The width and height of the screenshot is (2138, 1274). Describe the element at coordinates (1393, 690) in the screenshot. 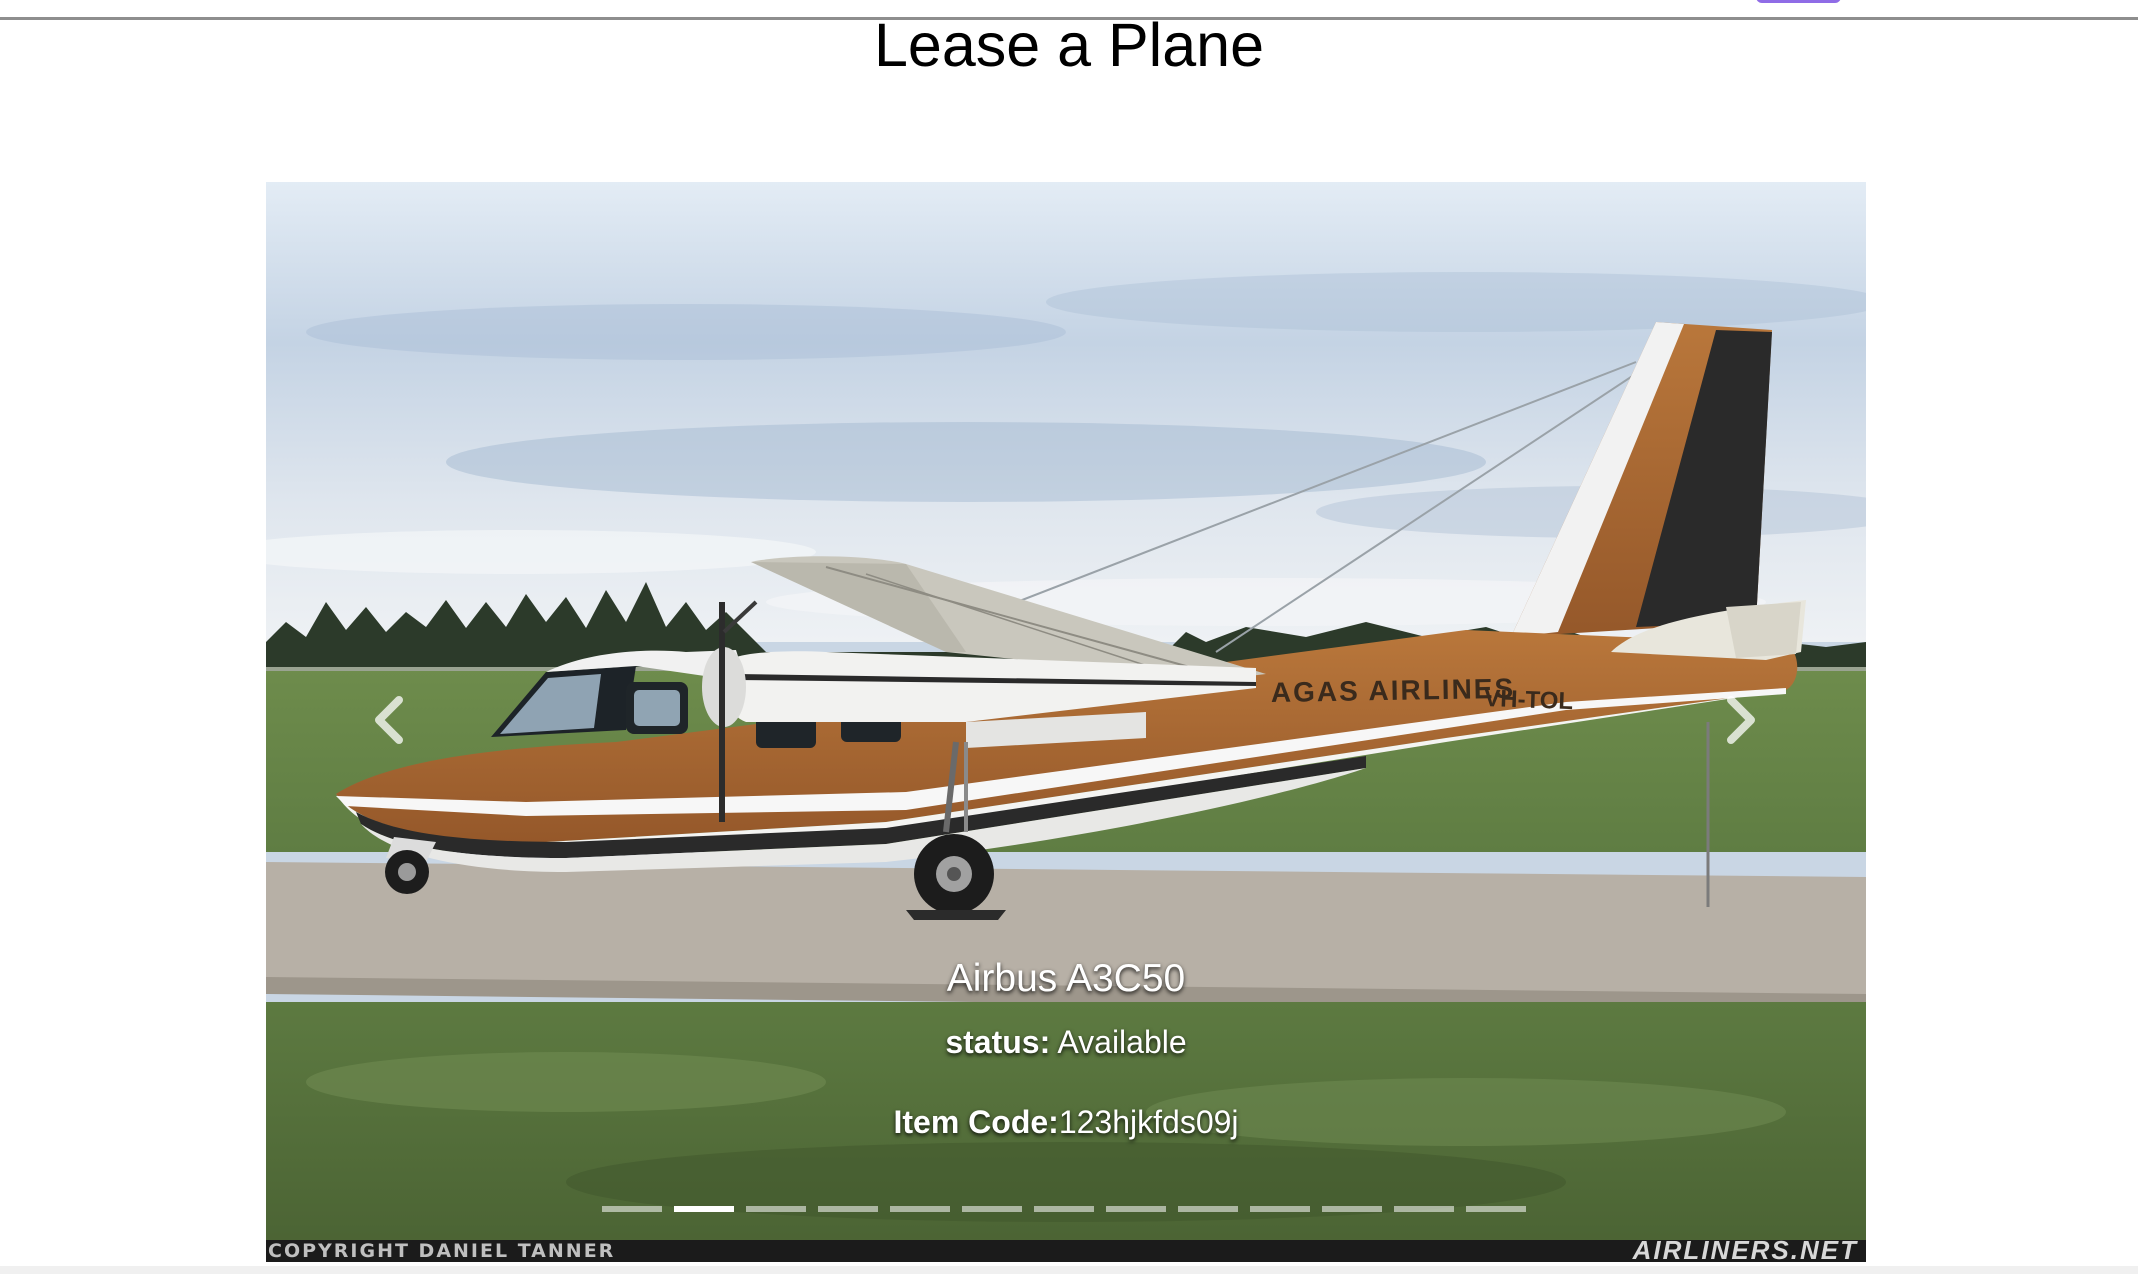

I see `livery-text: AGAS AIRLINES` at that location.